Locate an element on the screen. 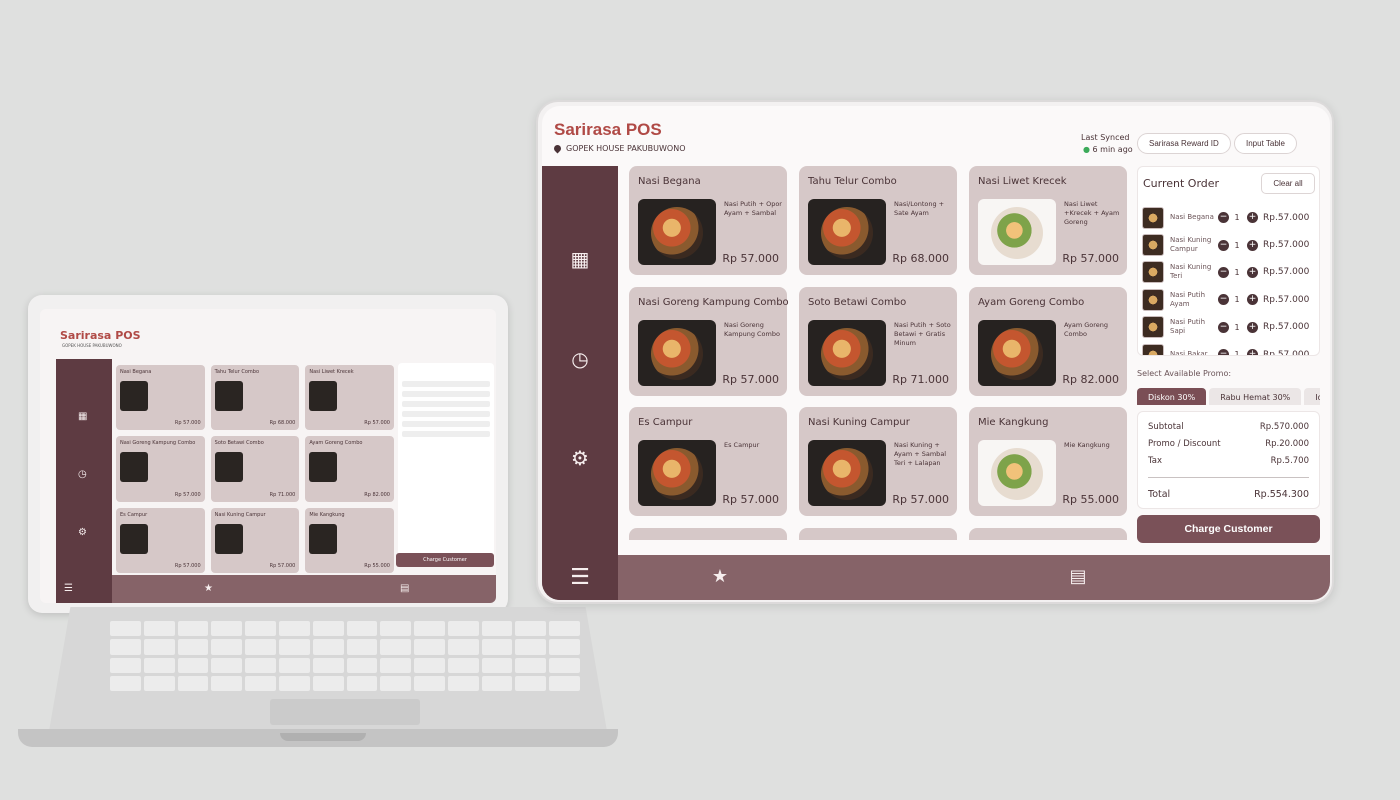  subtotal-value: Rp.570.000 is located at coordinates (1284, 427).